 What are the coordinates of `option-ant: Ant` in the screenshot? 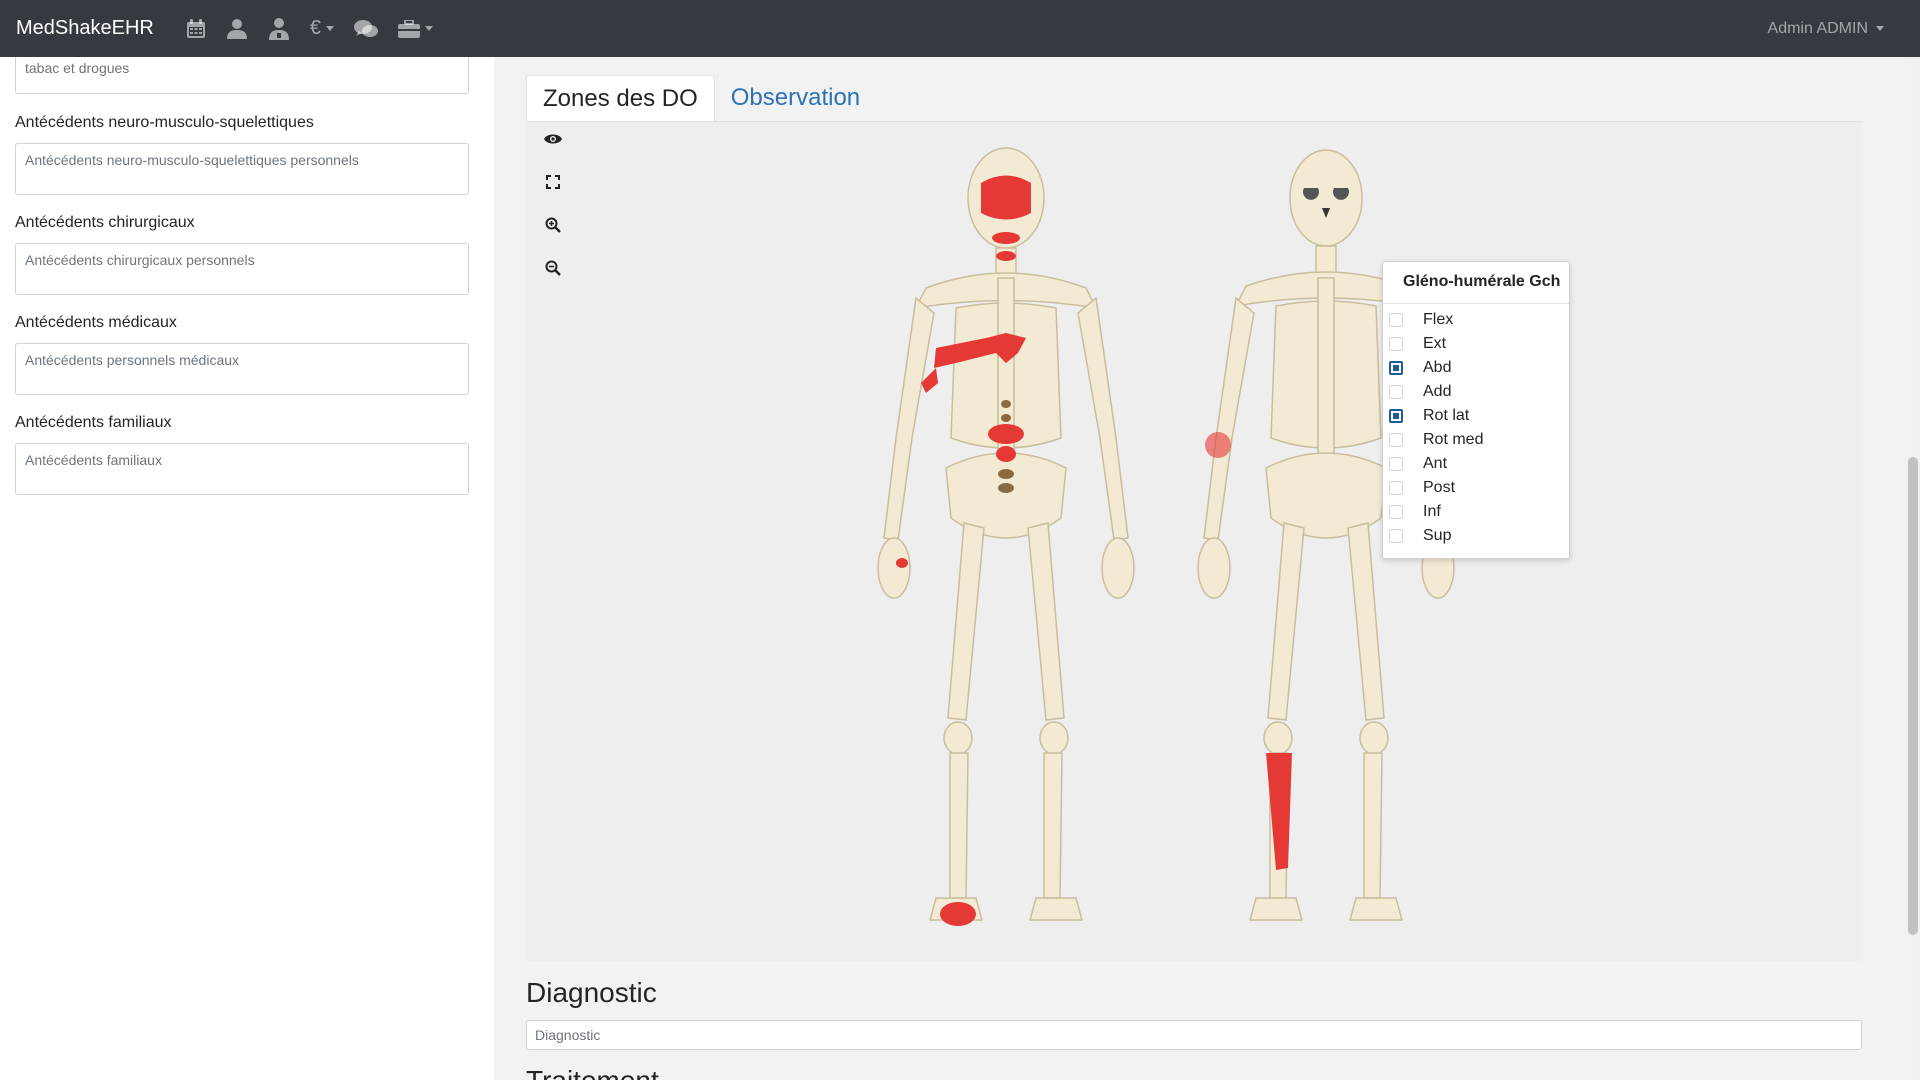 It's located at (1418, 464).